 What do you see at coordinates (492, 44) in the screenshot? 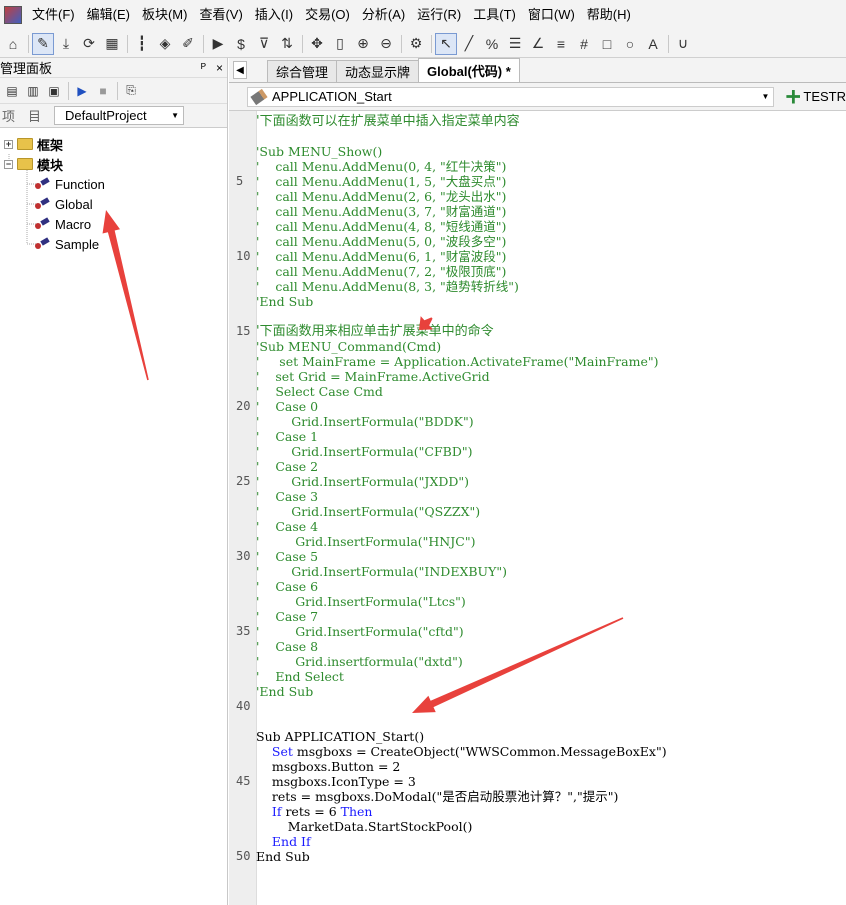
I see `percent-icon: %` at bounding box center [492, 44].